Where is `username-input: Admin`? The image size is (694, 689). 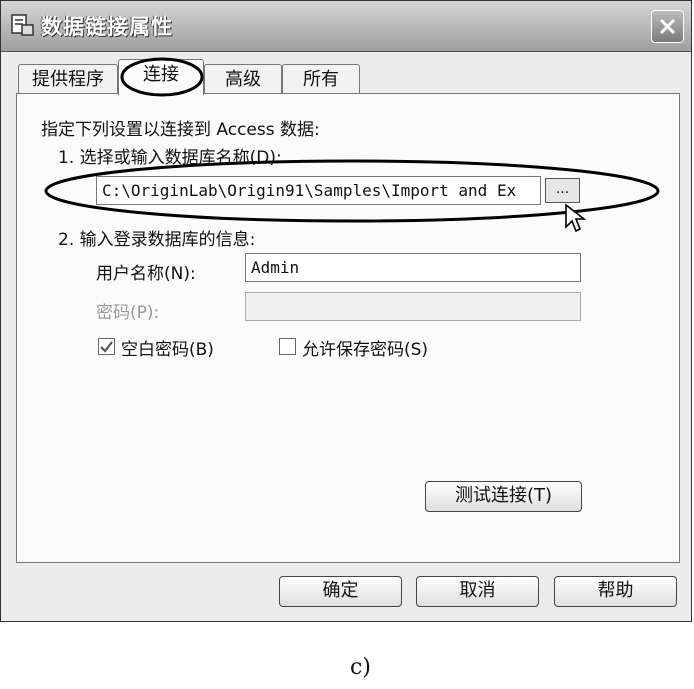
username-input: Admin is located at coordinates (413, 267).